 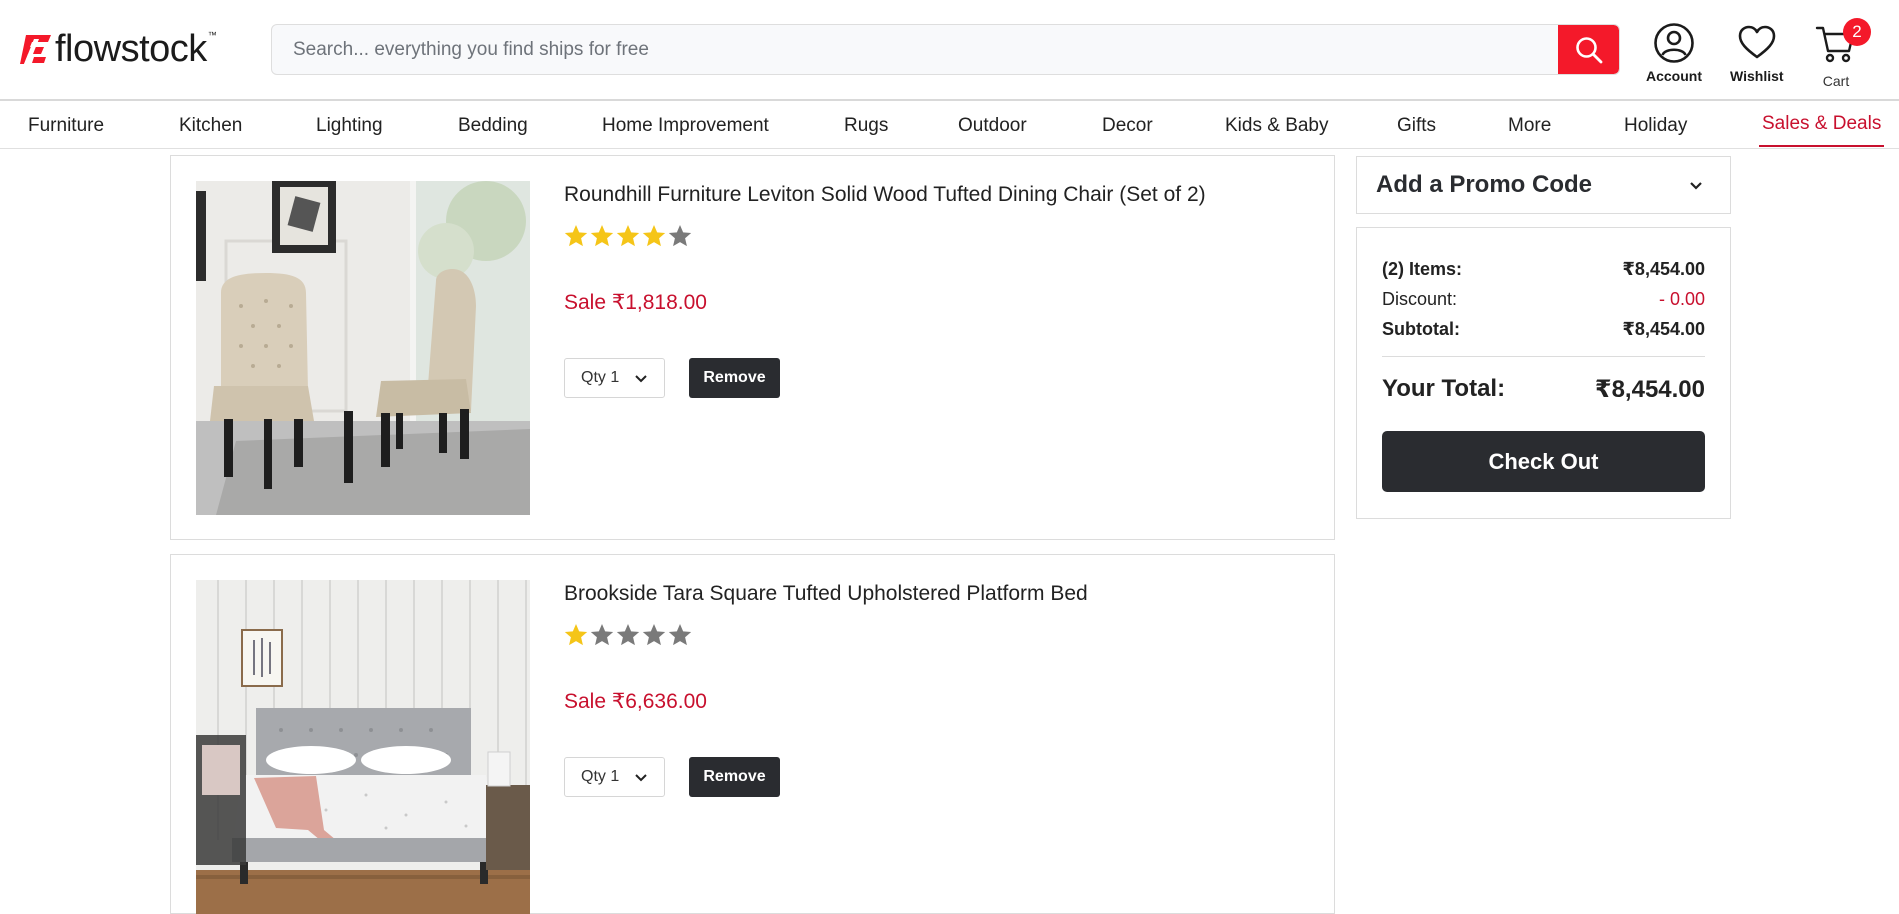 I want to click on checkout-button: Check Out, so click(x=1543, y=461).